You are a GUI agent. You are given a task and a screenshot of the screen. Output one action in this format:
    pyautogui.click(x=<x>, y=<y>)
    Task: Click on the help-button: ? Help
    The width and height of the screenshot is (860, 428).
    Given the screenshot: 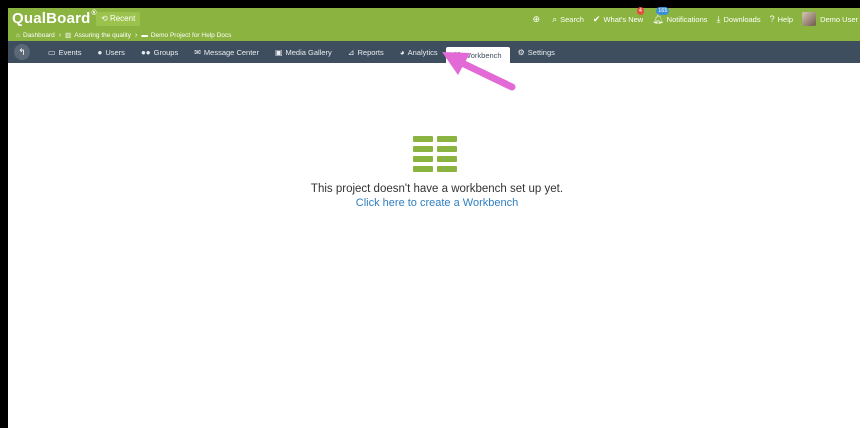 What is the action you would take?
    pyautogui.click(x=781, y=19)
    